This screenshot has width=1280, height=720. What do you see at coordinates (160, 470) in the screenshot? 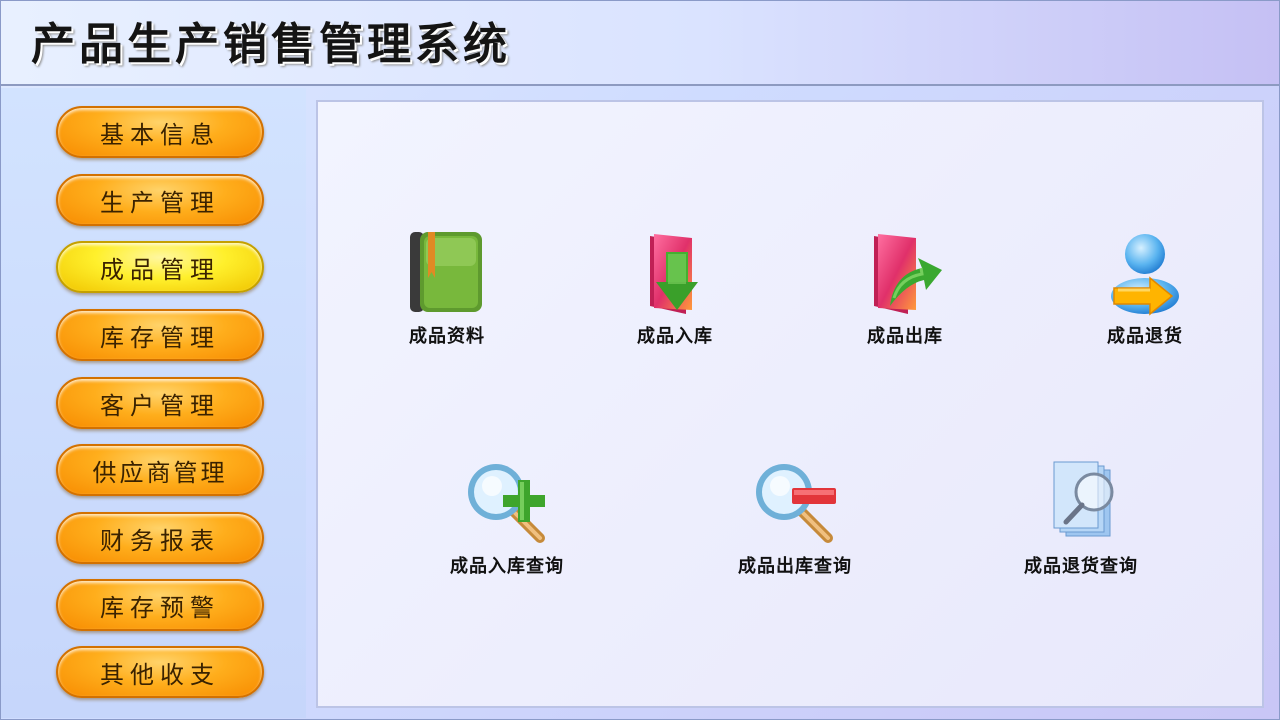
I see `sidebar-item-suppliers: 供应商管理` at bounding box center [160, 470].